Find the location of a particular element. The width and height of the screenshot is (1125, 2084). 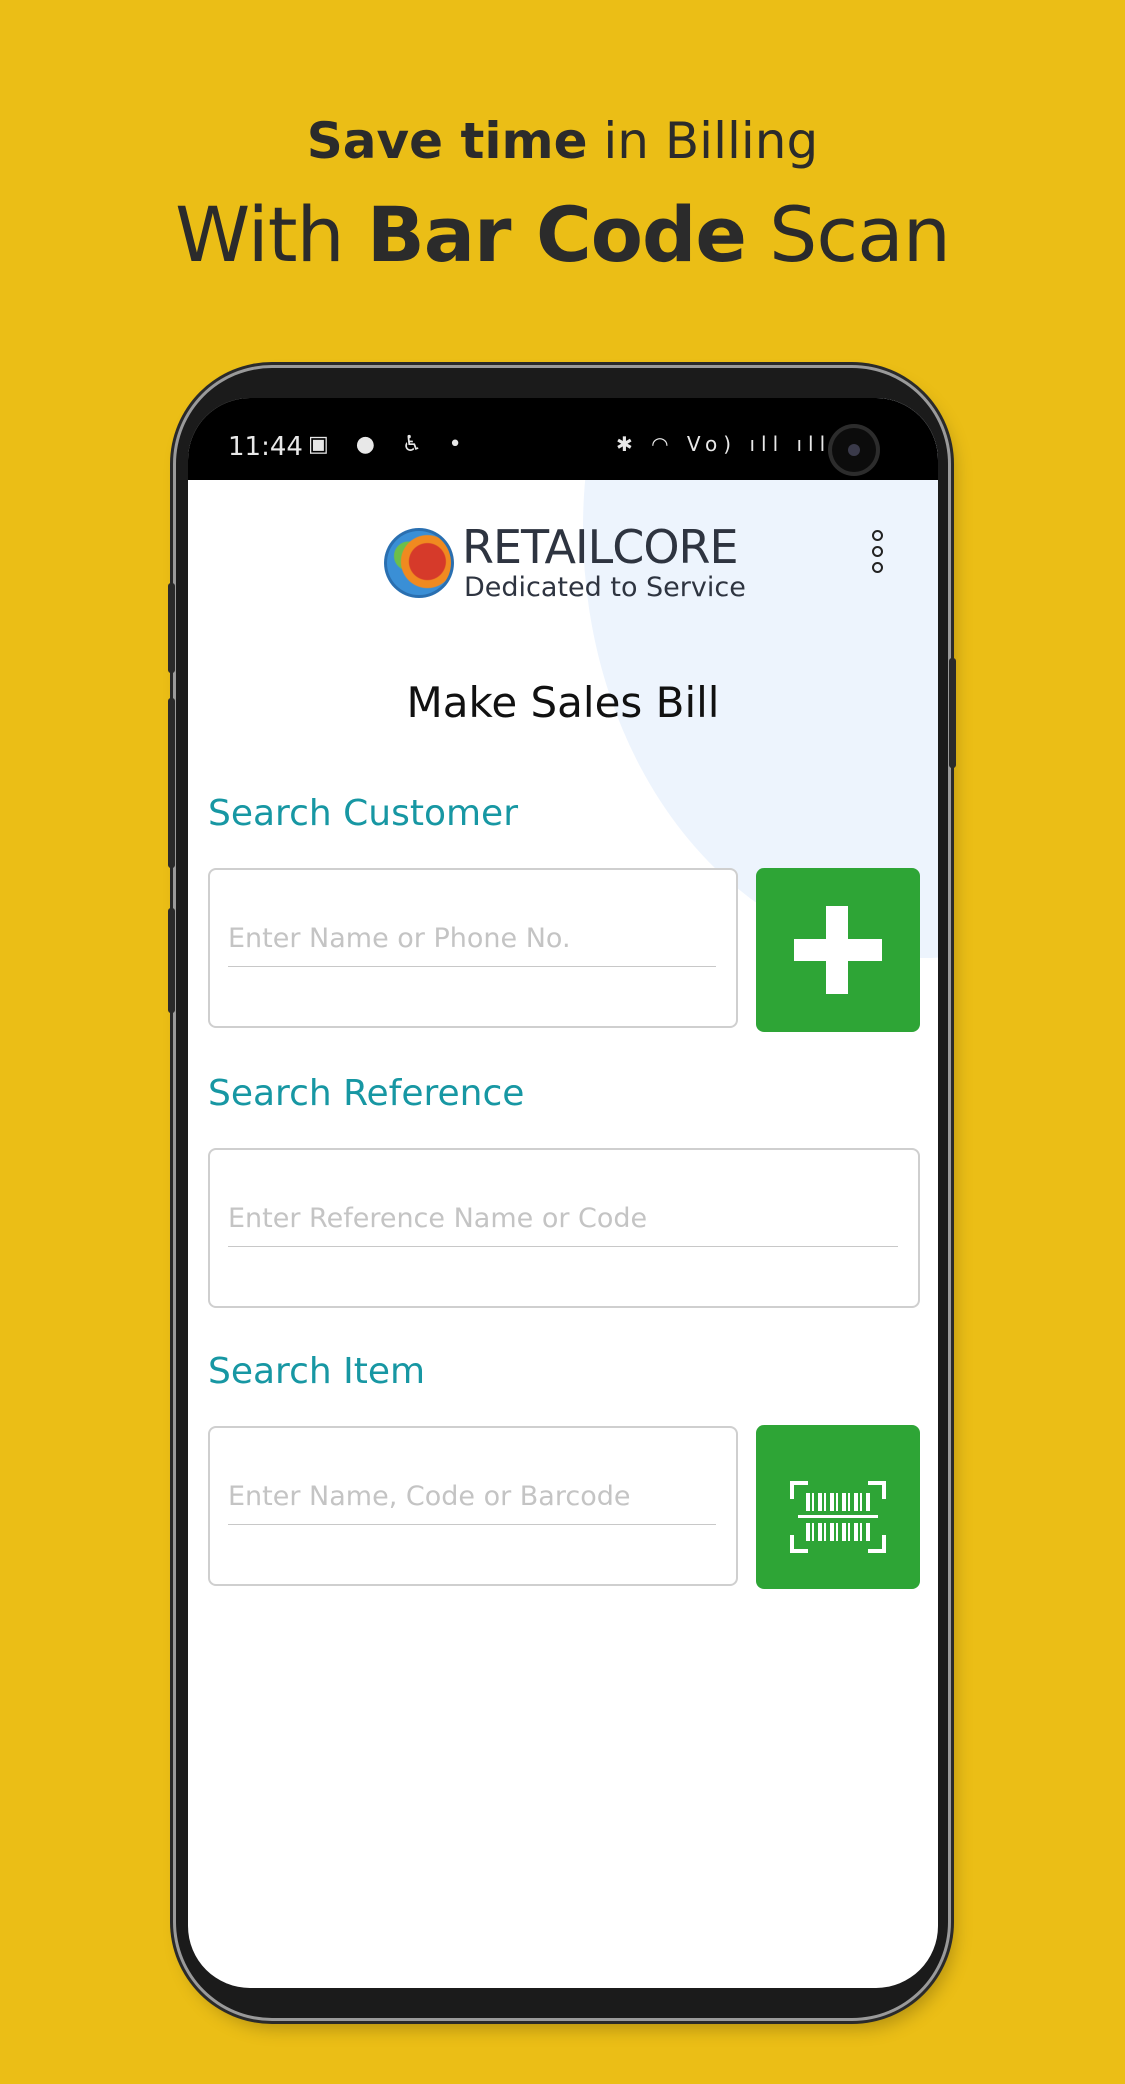

search-reference-label: Search Reference is located at coordinates (366, 1093).